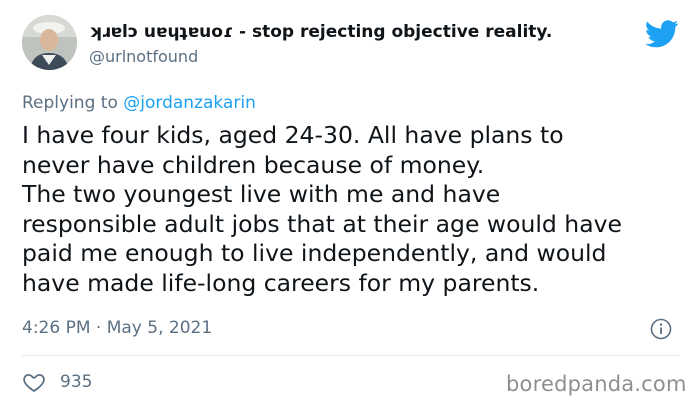  I want to click on tweet-line: The two youngest live with me and have, so click(261, 194).